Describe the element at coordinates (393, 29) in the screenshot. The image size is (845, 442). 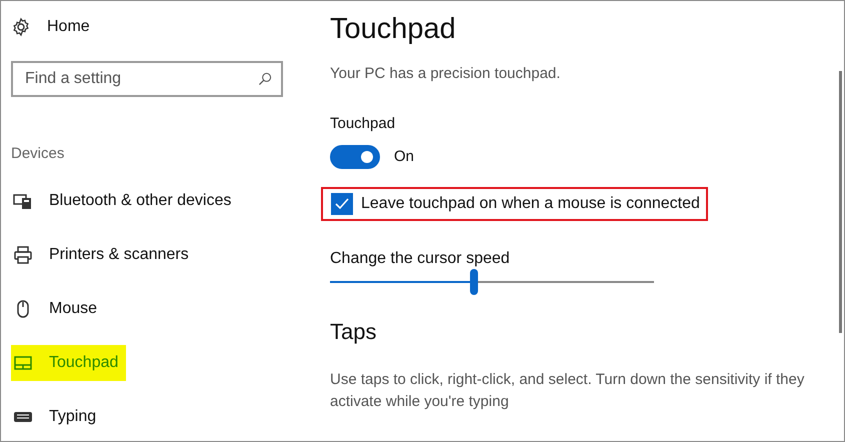
I see `page-title: Touchpad` at that location.